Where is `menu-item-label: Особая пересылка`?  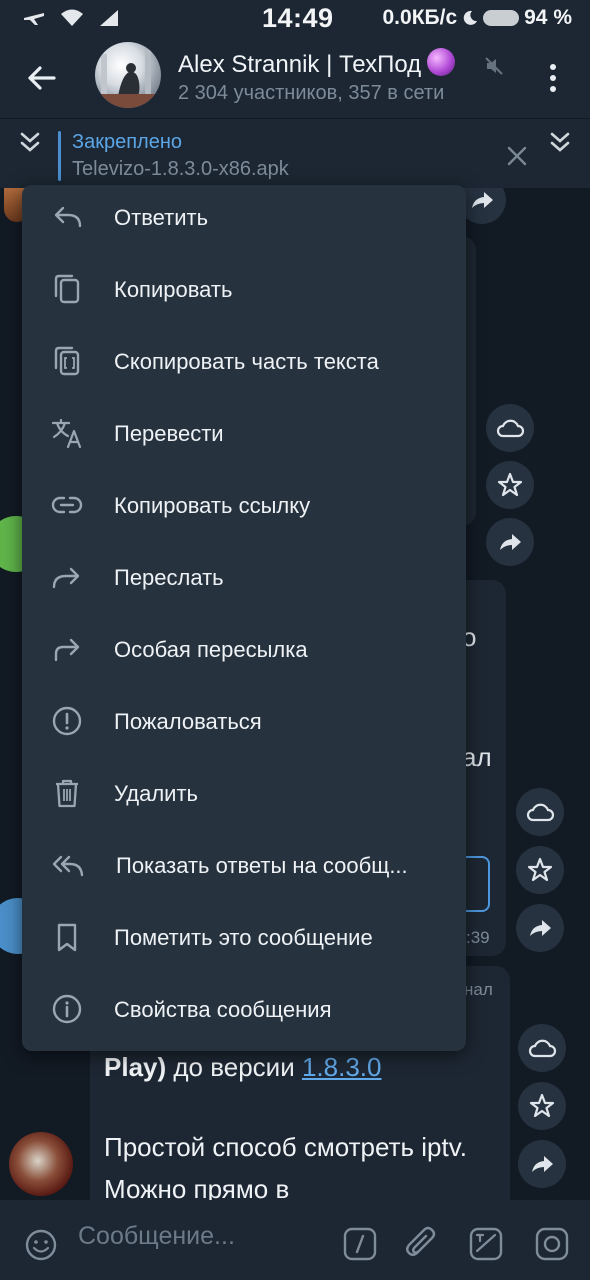
menu-item-label: Особая пересылка is located at coordinates (211, 649).